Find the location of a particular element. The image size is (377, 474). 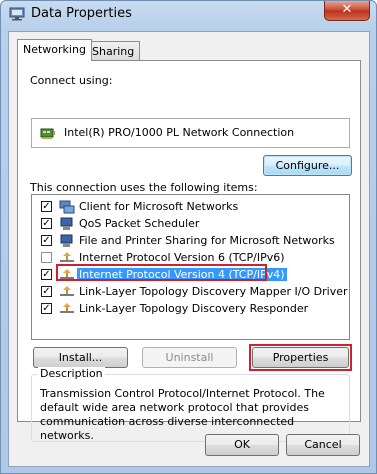

uninstall-button: Uninstall is located at coordinates (189, 357).